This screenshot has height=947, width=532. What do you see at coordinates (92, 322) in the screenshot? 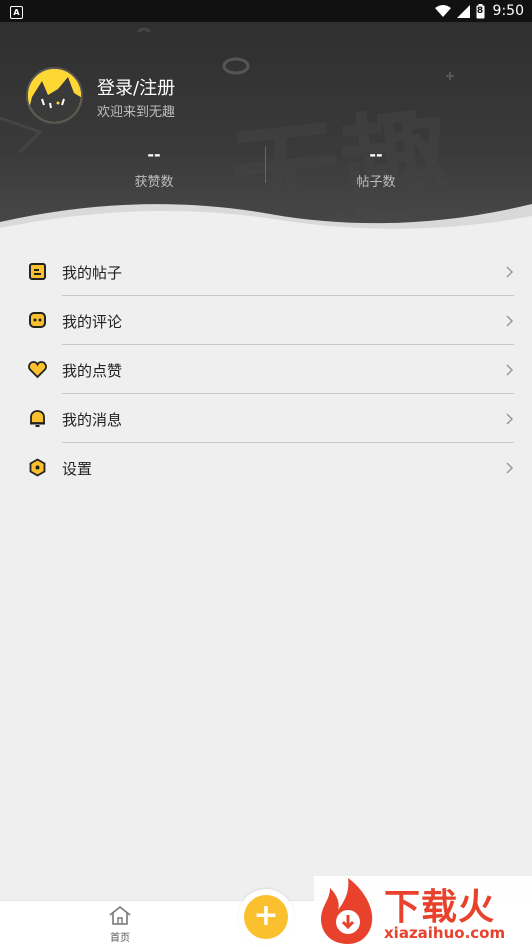
I see `menu-item-label: 我的评论` at bounding box center [92, 322].